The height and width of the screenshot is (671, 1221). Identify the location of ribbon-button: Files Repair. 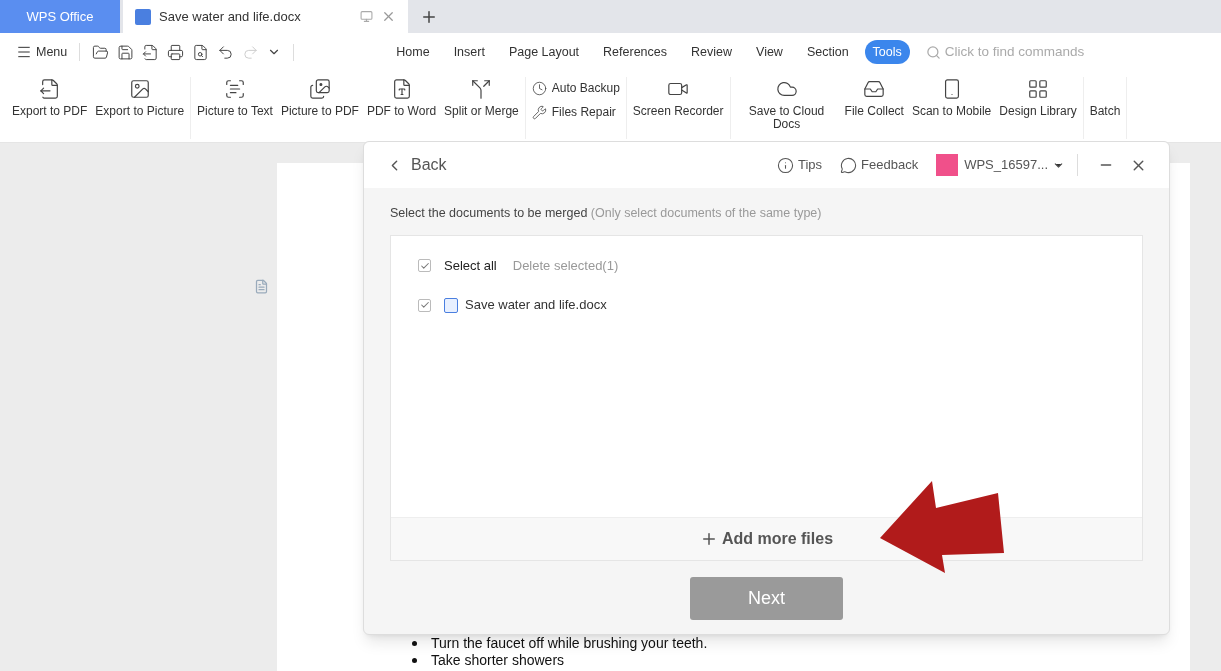
(575, 112).